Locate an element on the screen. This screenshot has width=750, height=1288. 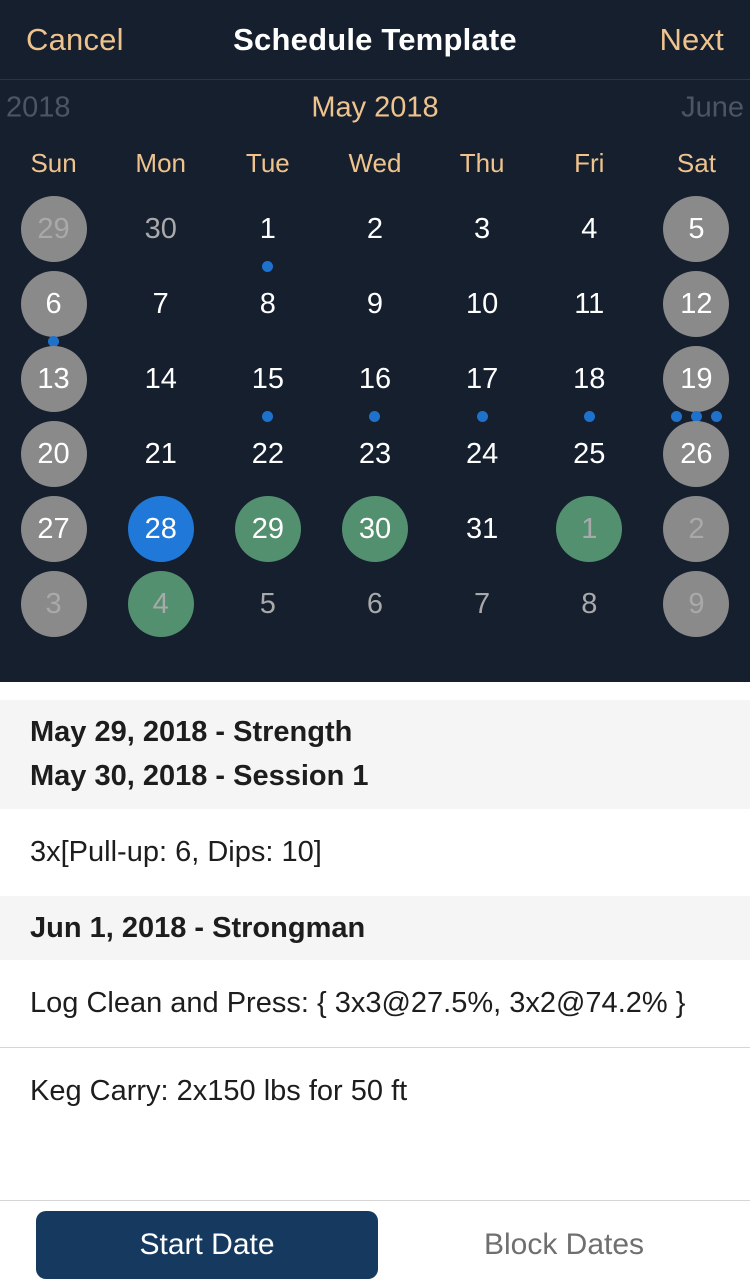
calendar-day-cell: 22 is located at coordinates (267, 456).